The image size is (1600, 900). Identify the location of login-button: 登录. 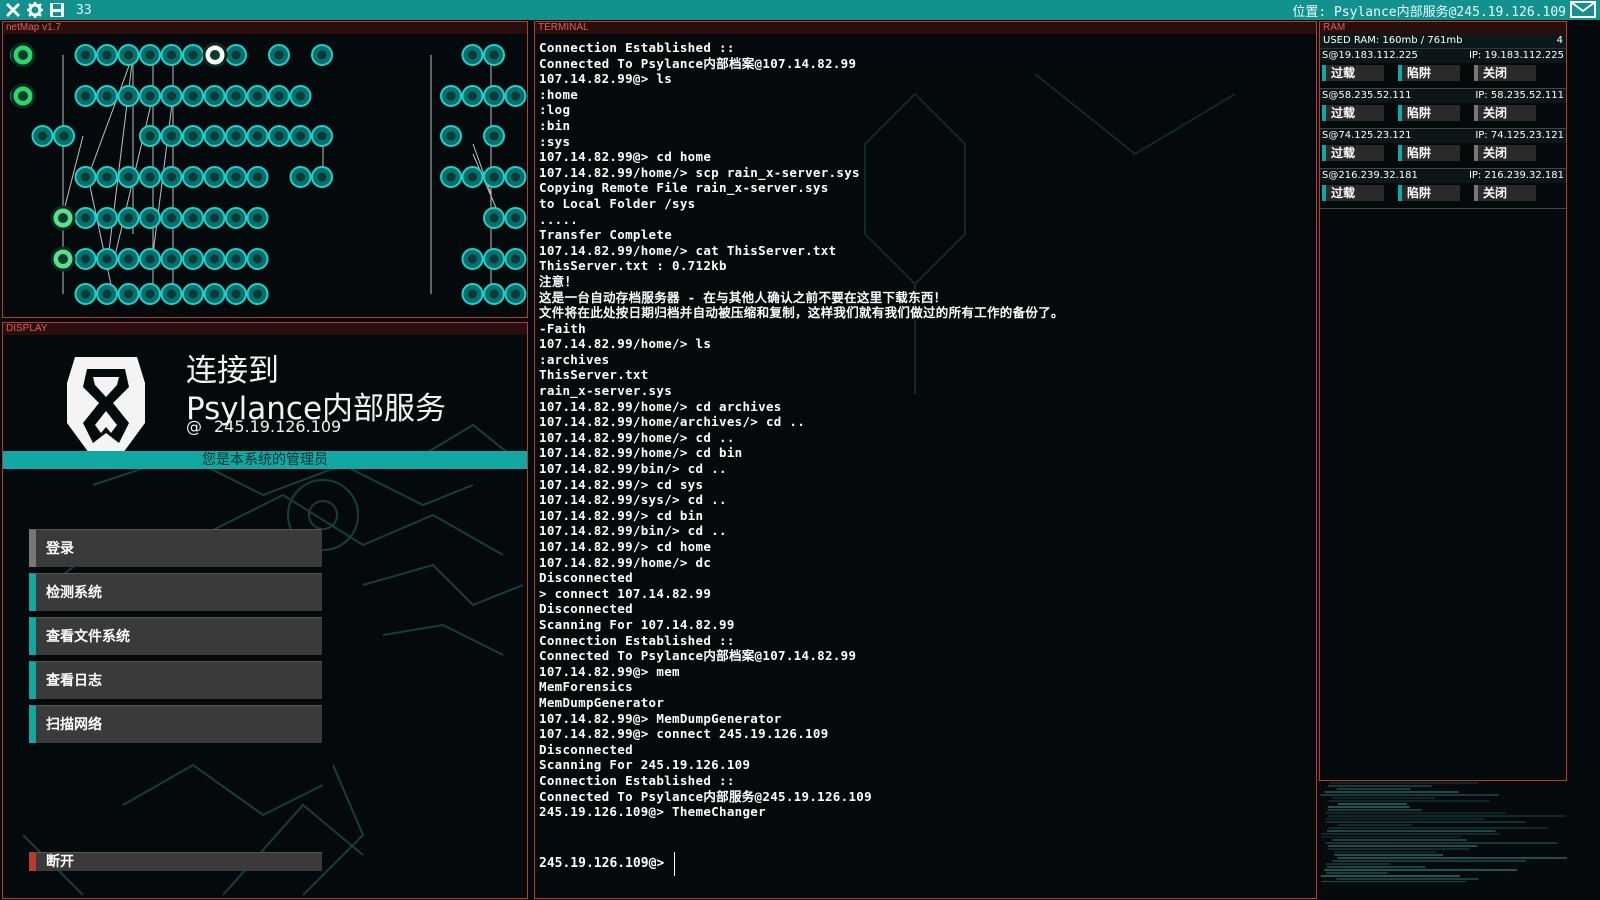
(175, 548).